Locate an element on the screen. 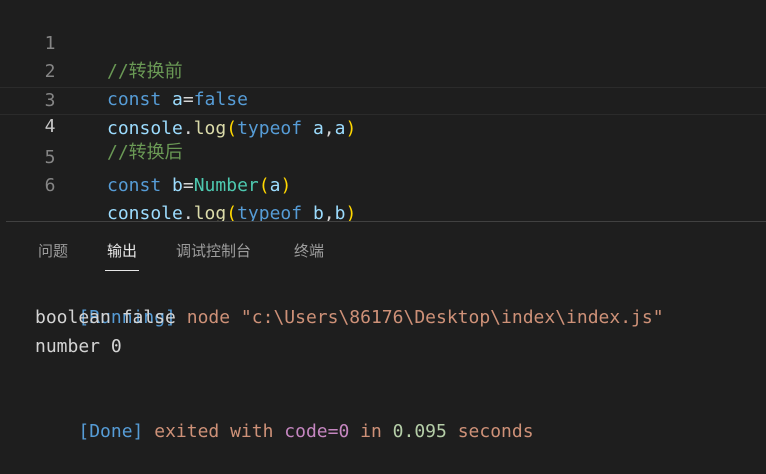  output-line: number 0 is located at coordinates (78, 346).